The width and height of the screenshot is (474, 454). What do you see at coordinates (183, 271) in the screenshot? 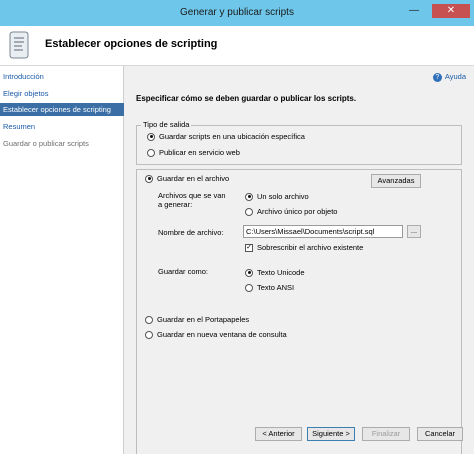
I see `save-as-label: Guardar como:` at bounding box center [183, 271].